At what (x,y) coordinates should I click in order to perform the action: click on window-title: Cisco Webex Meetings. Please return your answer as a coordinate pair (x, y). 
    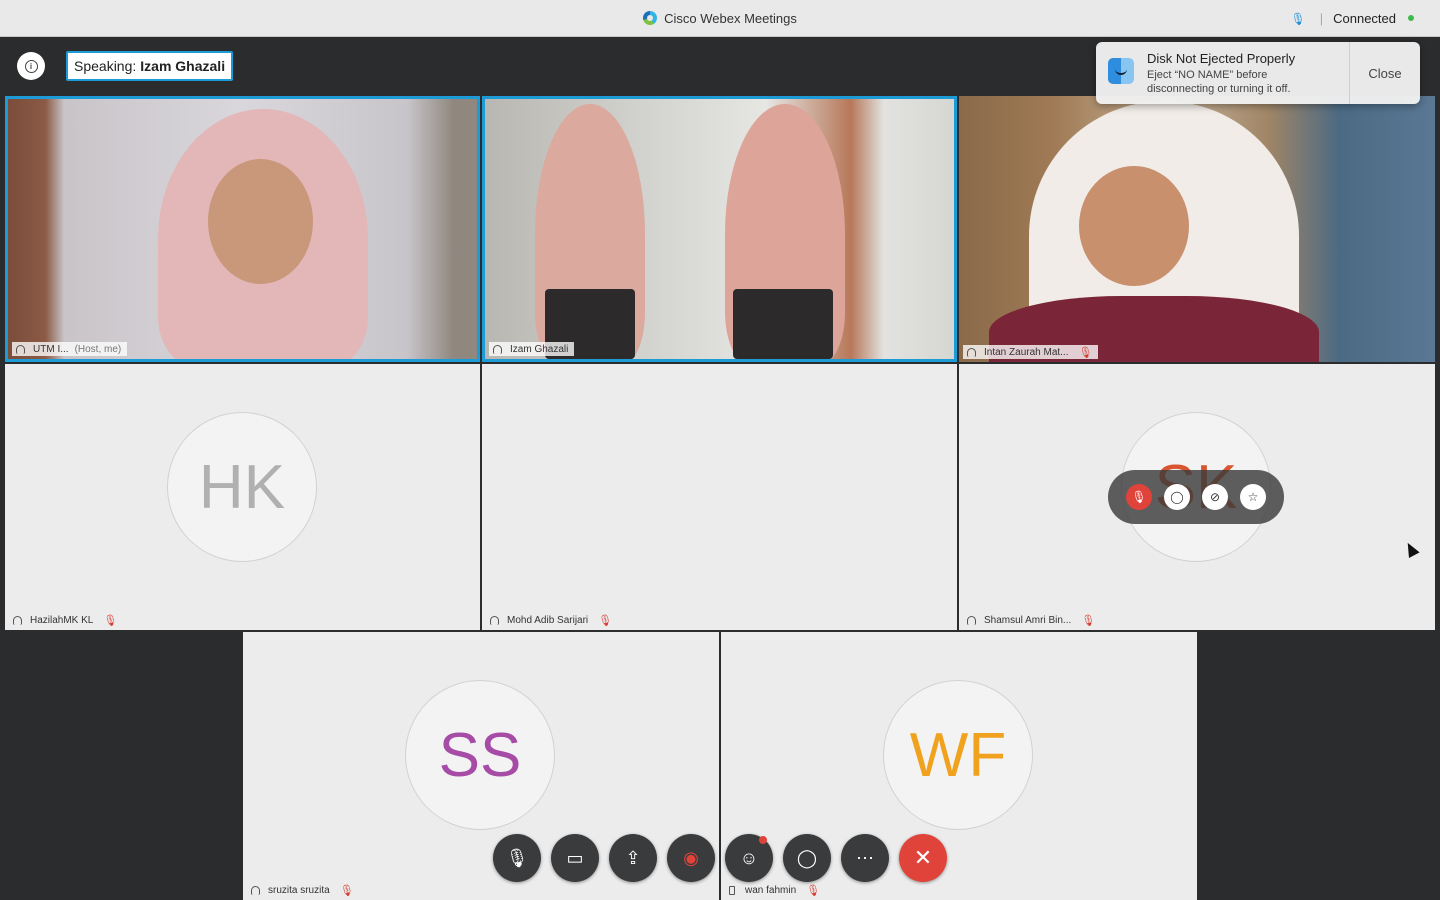
    Looking at the image, I should click on (720, 18).